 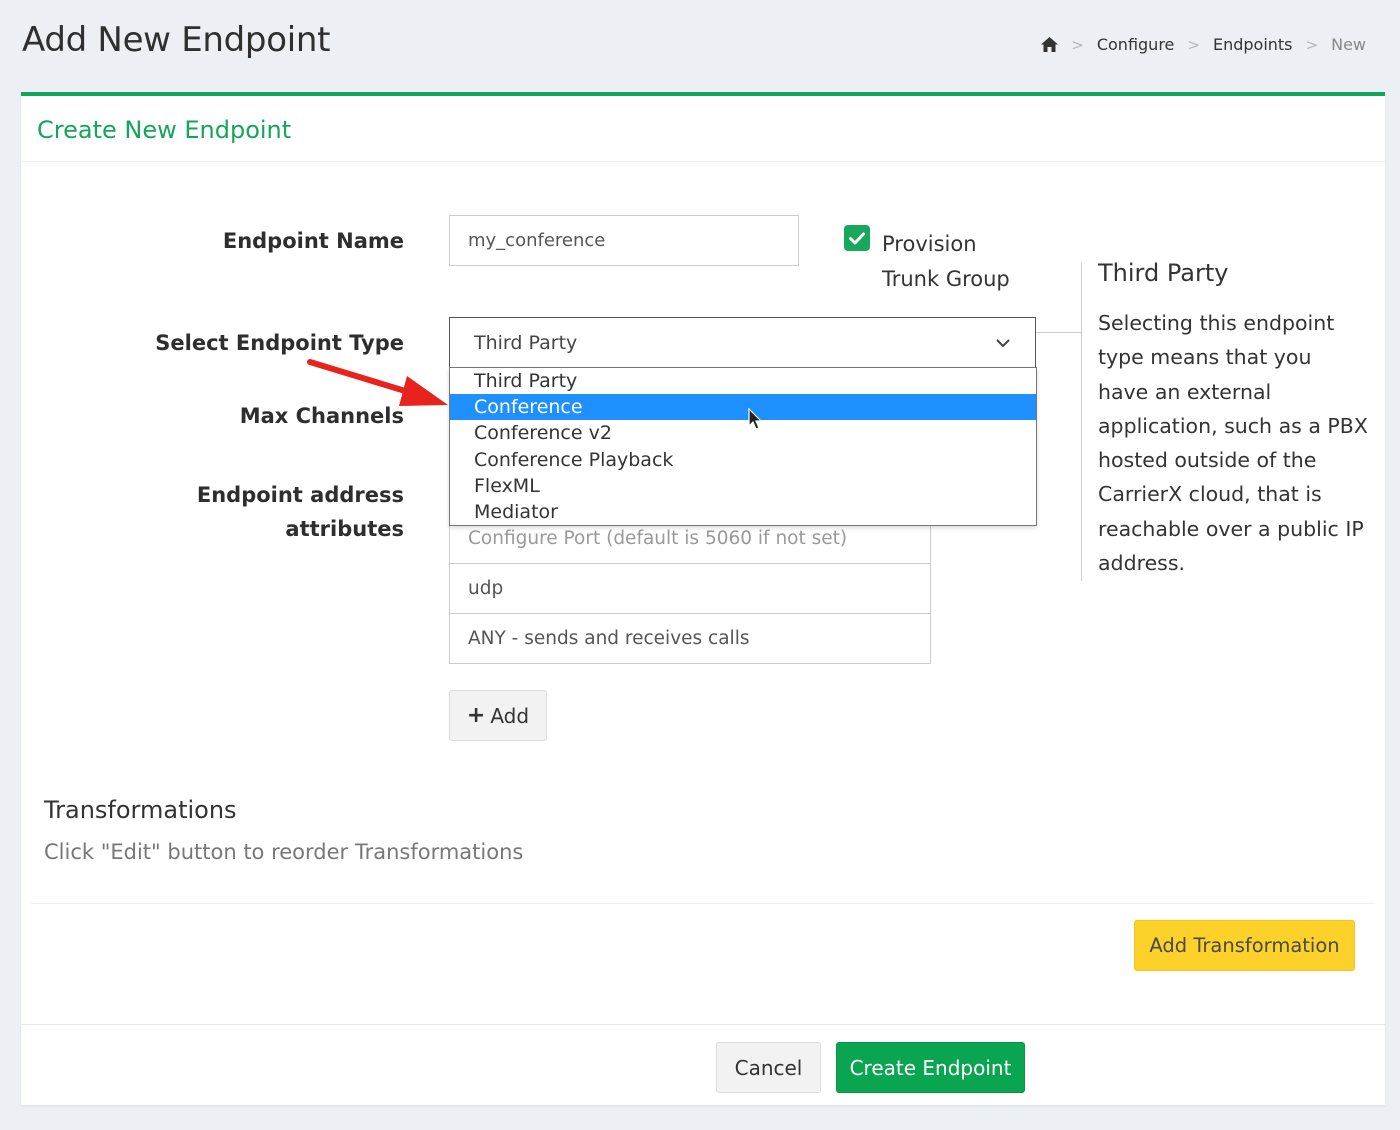 What do you see at coordinates (164, 130) in the screenshot?
I see `card-title: Create New Endpoint` at bounding box center [164, 130].